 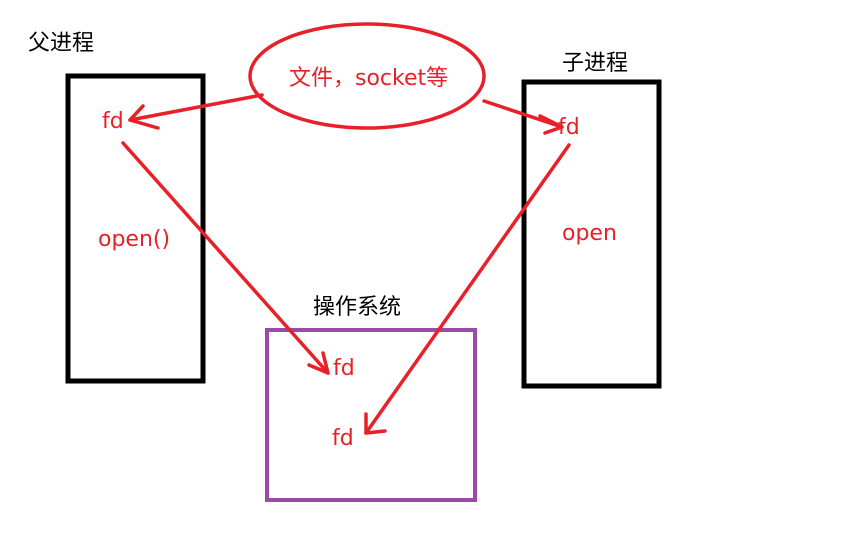 What do you see at coordinates (344, 368) in the screenshot?
I see `os-fd-top-label: fd` at bounding box center [344, 368].